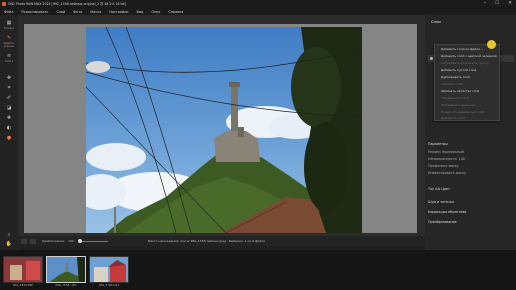  What do you see at coordinates (431, 58) in the screenshot?
I see `eye-icon` at bounding box center [431, 58].